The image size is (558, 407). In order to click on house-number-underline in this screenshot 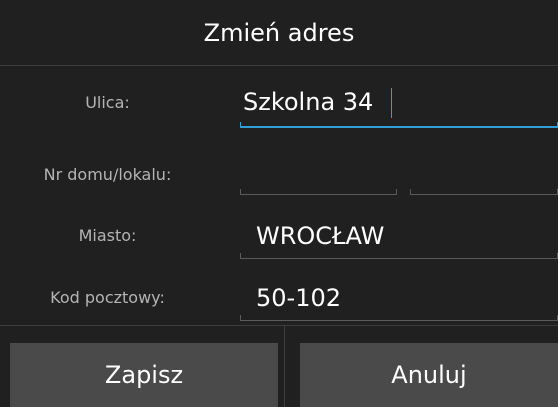, I will do `click(318, 192)`.